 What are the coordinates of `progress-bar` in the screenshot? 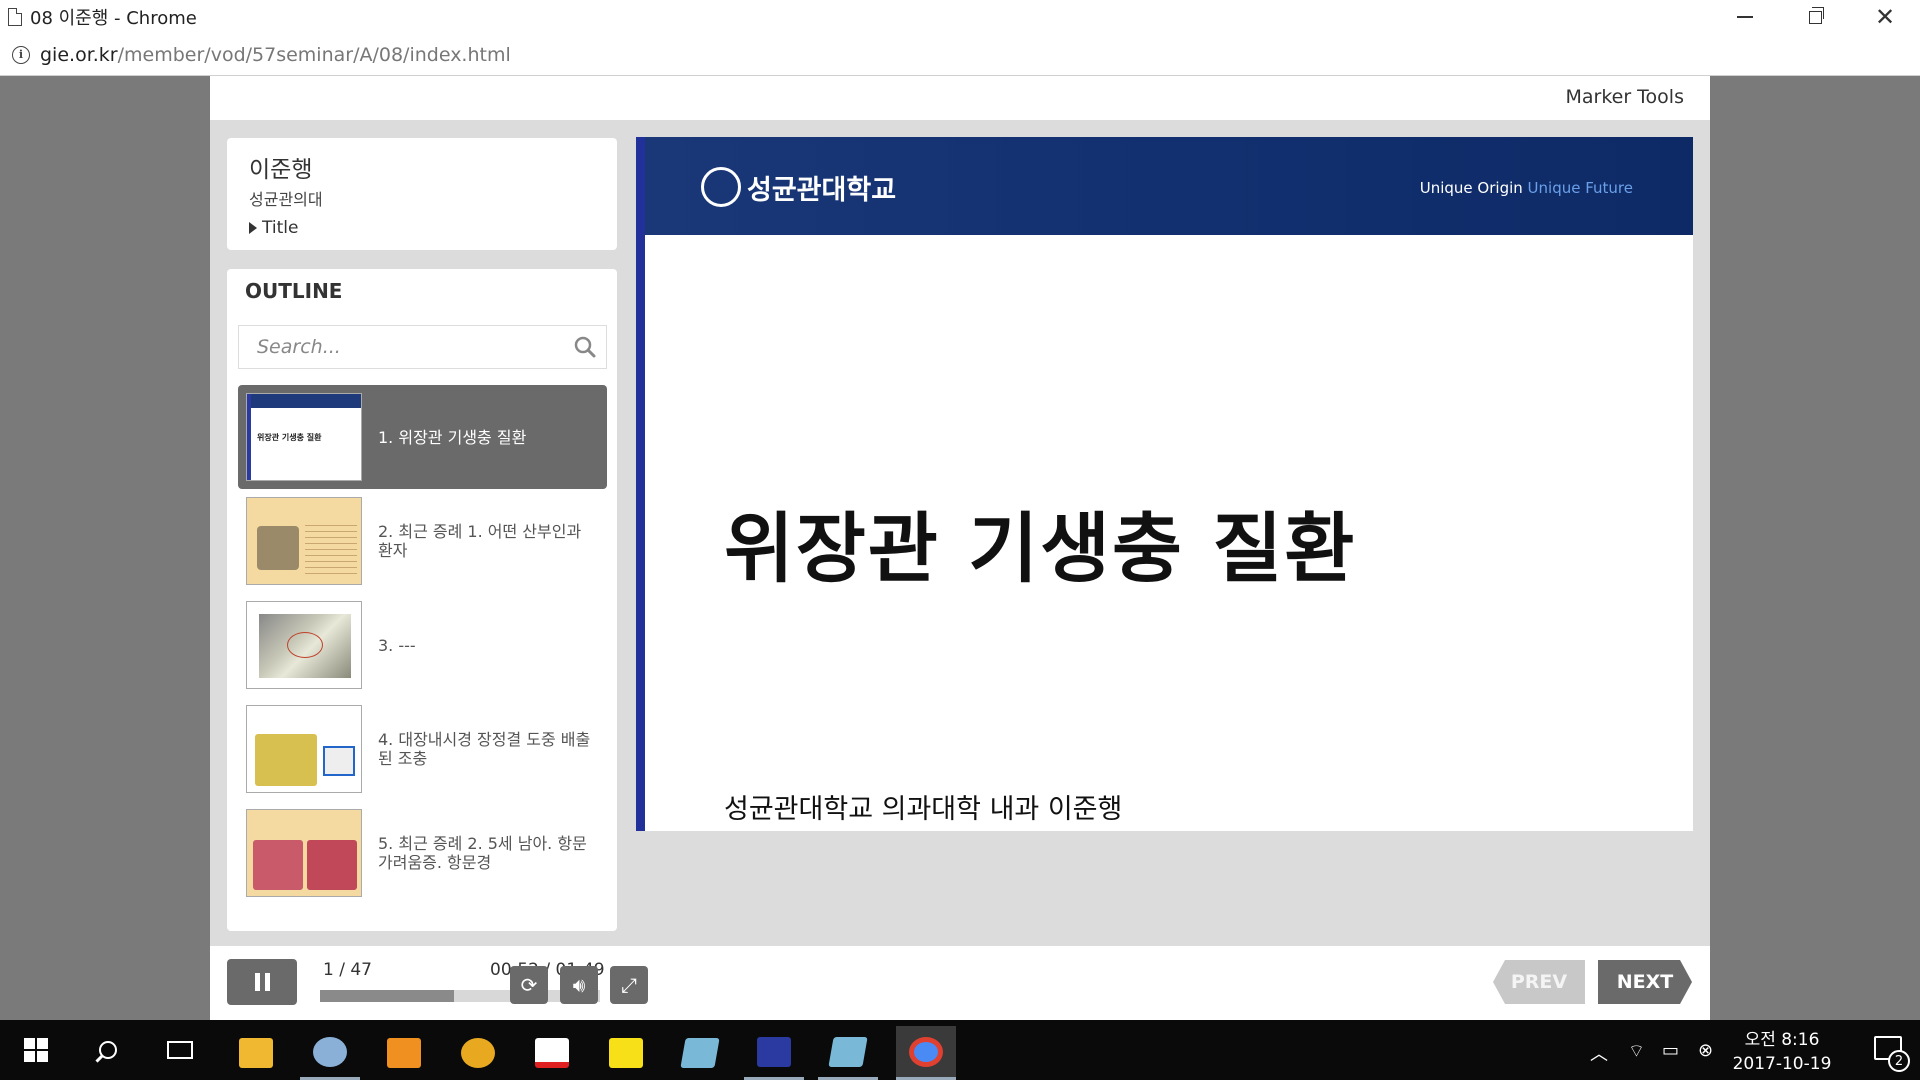 It's located at (460, 996).